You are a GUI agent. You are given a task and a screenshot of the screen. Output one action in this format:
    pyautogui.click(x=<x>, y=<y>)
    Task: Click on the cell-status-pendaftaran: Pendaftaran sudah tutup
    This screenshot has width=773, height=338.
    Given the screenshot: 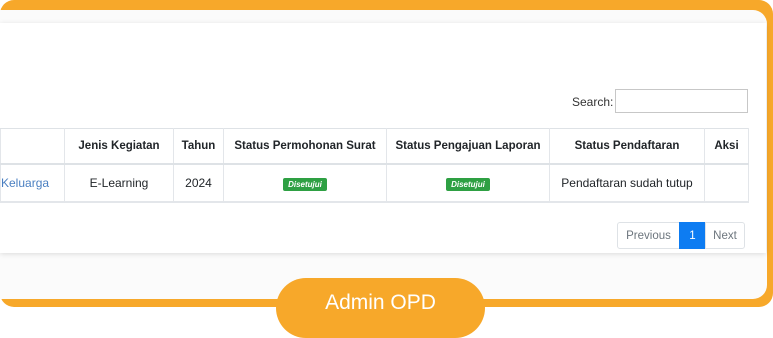 What is the action you would take?
    pyautogui.click(x=627, y=183)
    